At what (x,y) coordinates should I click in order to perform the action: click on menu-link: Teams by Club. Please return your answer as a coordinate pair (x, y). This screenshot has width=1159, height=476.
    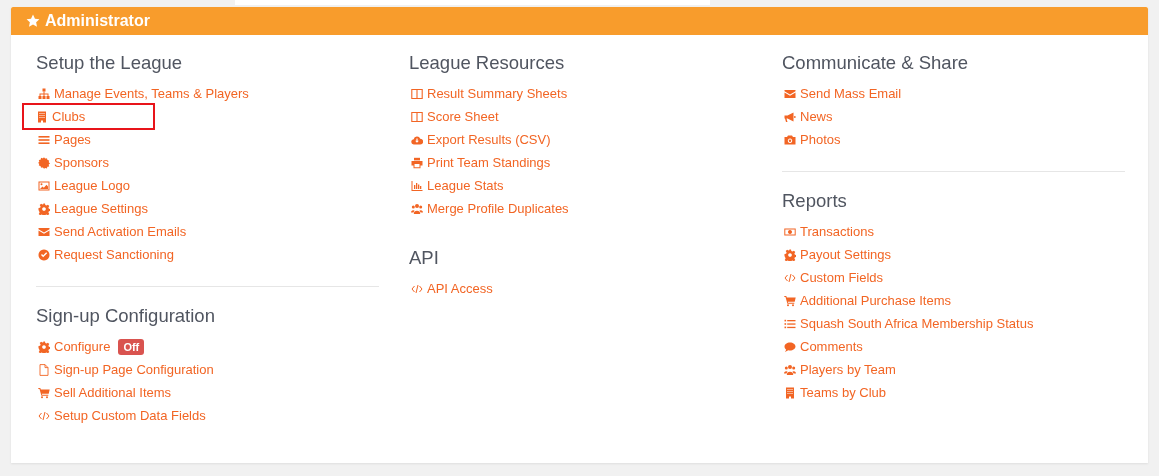
    Looking at the image, I should click on (835, 392).